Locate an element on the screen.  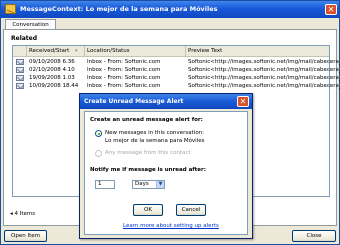
unit-select-value: Days is located at coordinates (142, 184).